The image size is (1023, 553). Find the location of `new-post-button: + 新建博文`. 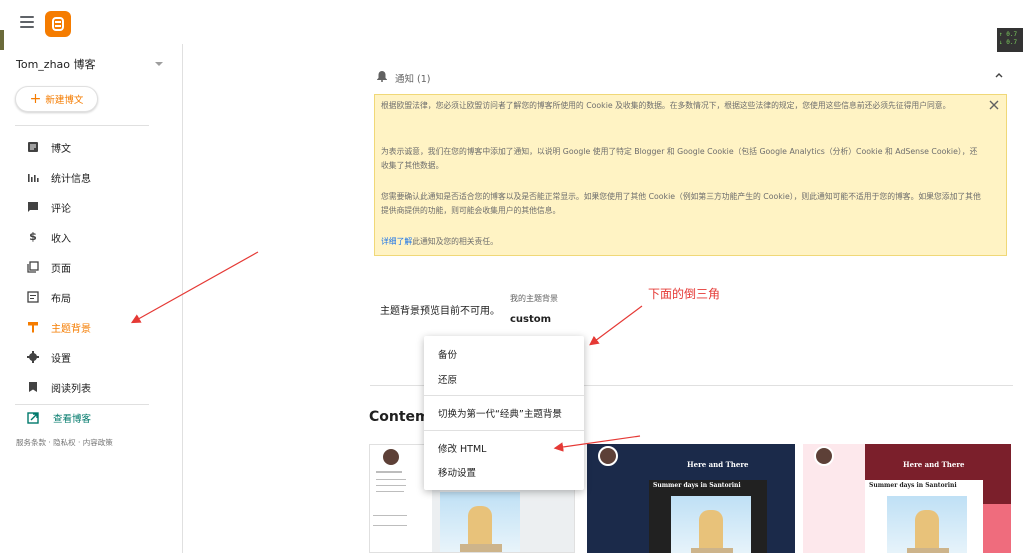

new-post-button: + 新建博文 is located at coordinates (56, 99).